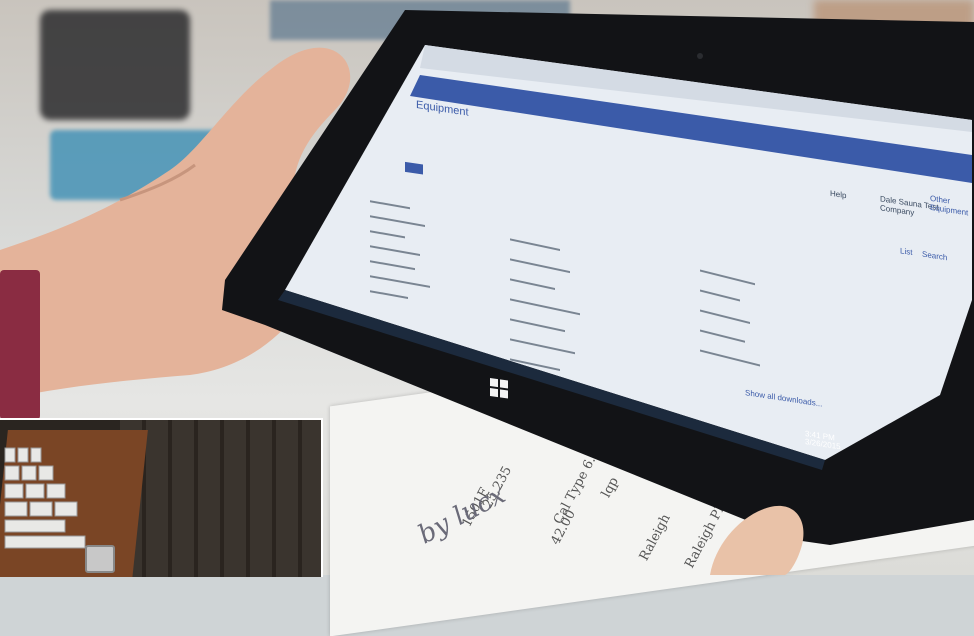 The image size is (974, 636). What do you see at coordinates (220, 498) in the screenshot?
I see `wood-panel` at bounding box center [220, 498].